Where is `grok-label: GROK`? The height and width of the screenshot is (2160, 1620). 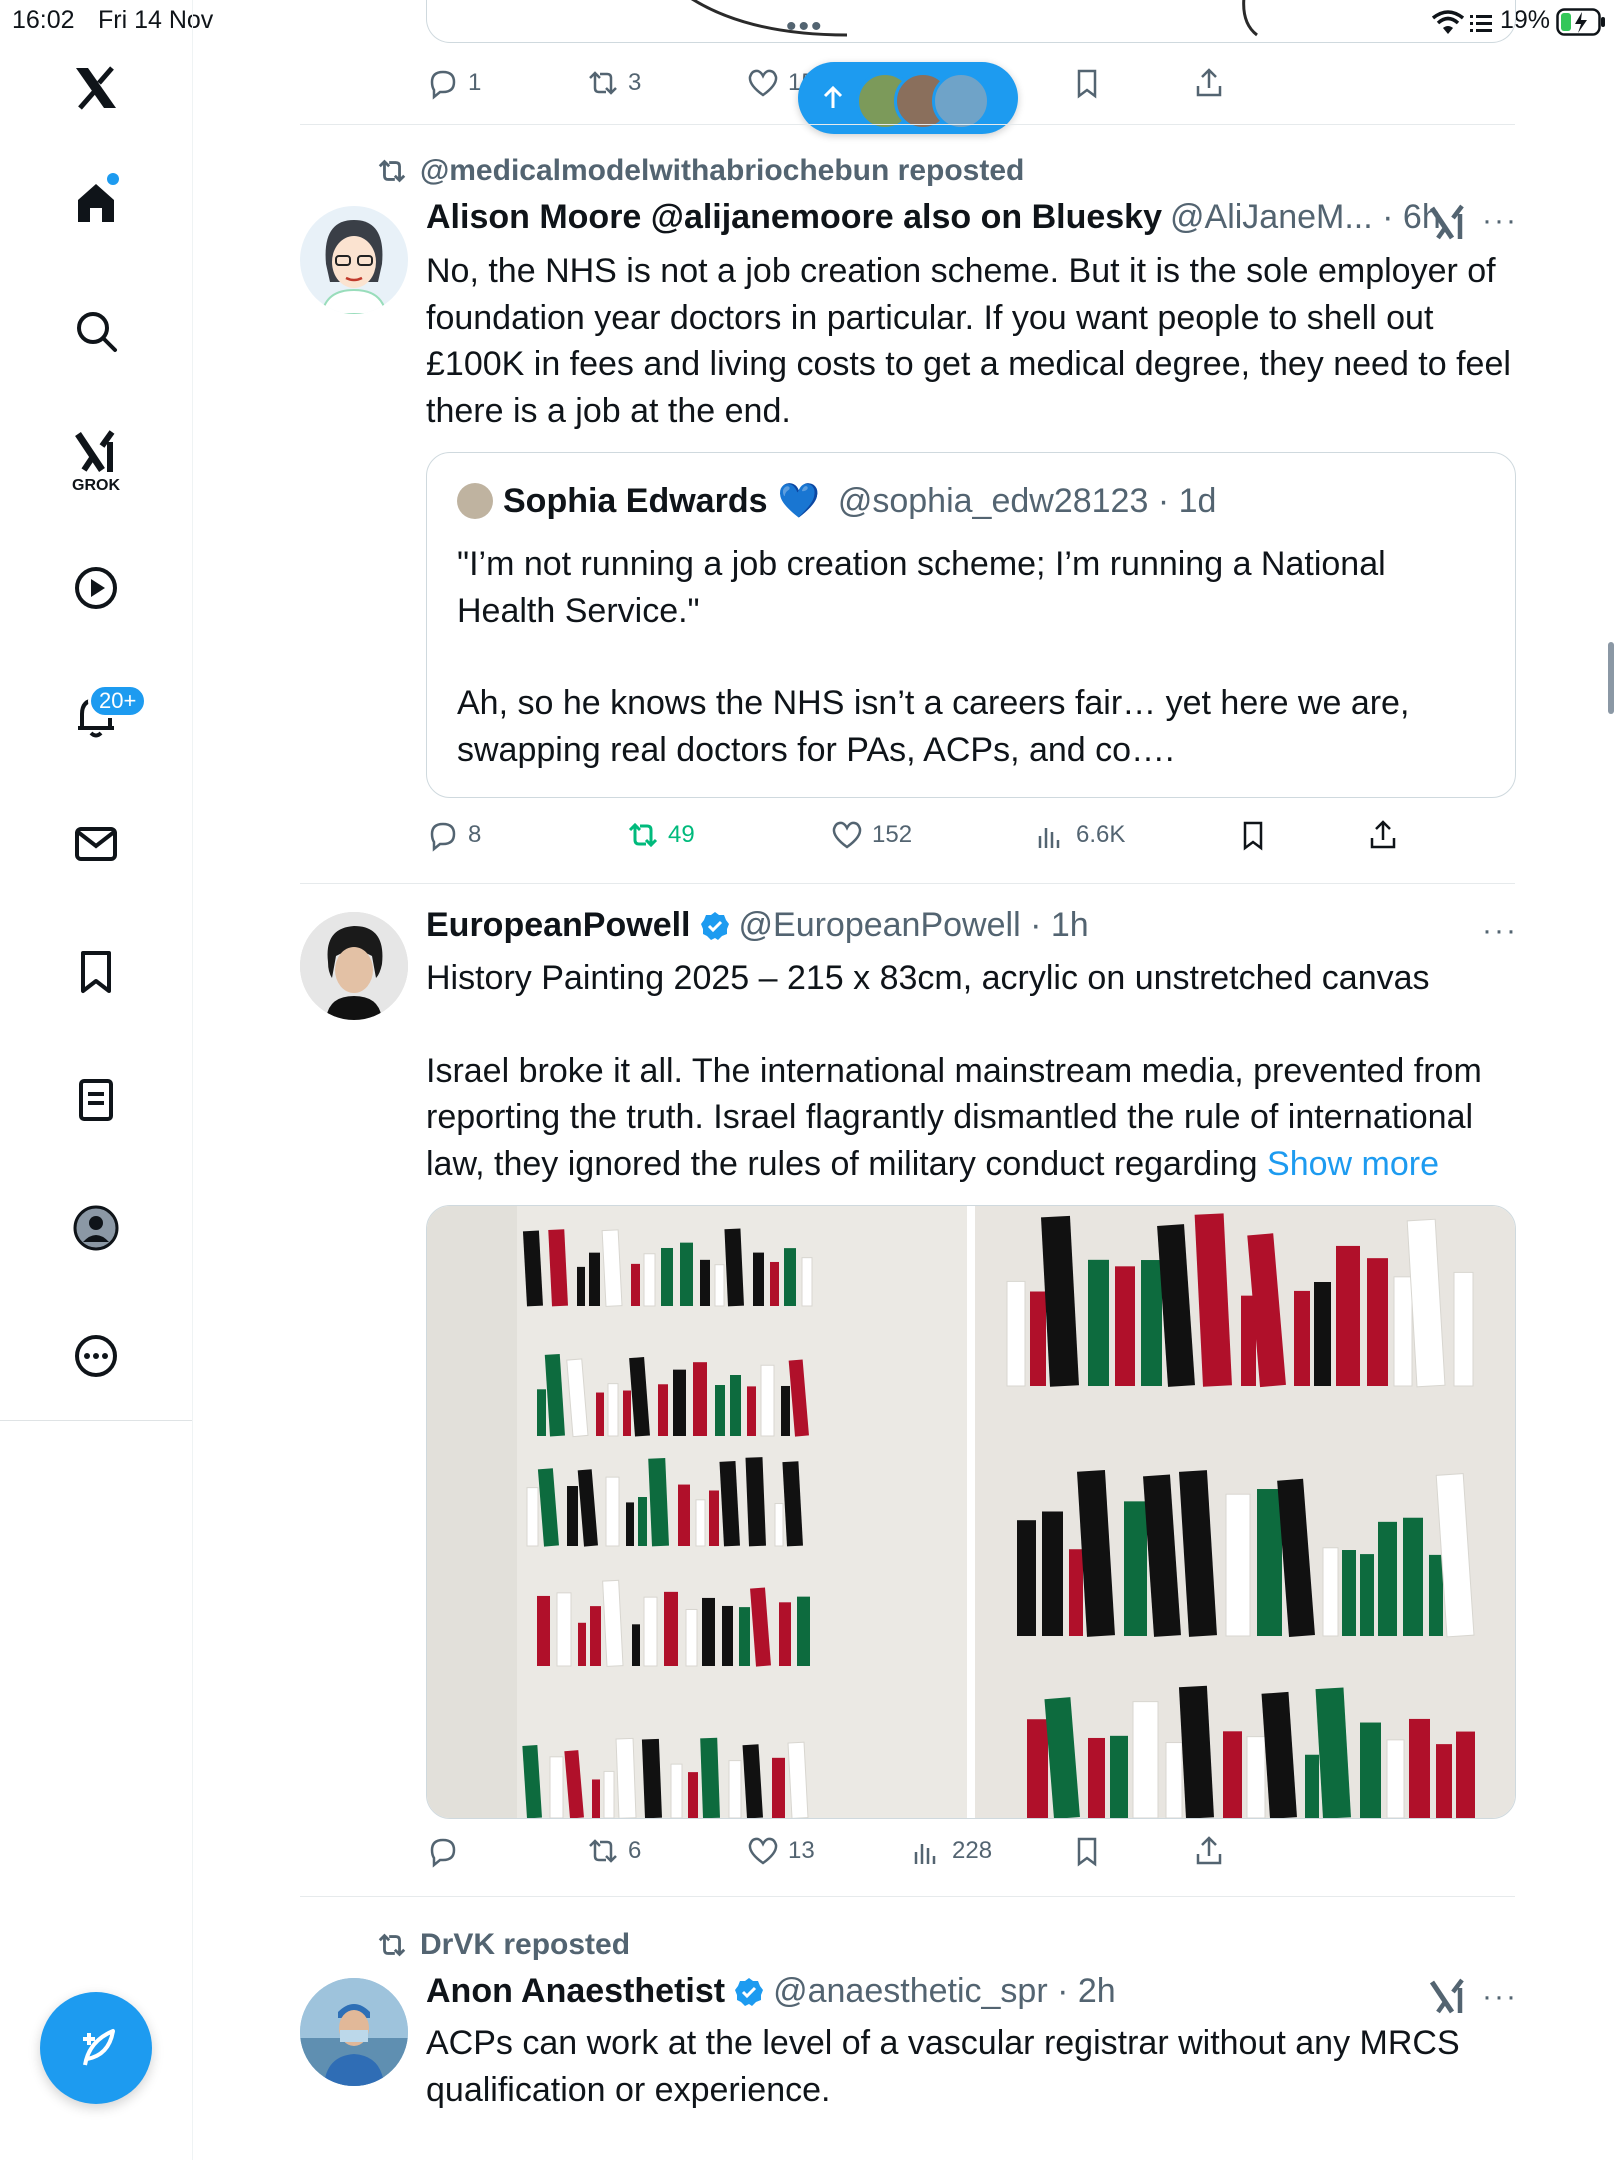 grok-label: GROK is located at coordinates (96, 485).